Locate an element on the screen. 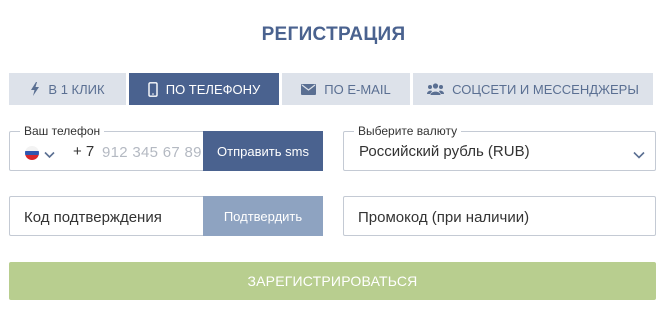 This screenshot has width=667, height=311. currency-selected-value: Российский рубль (RUB) is located at coordinates (444, 151).